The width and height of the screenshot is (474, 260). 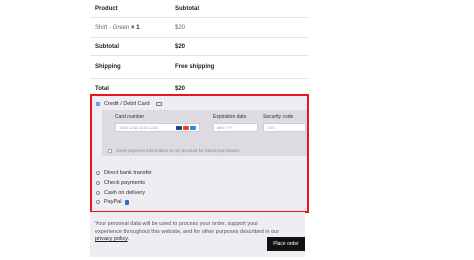 I want to click on table-row: Shirt - Green × 1 $20, so click(x=199, y=28).